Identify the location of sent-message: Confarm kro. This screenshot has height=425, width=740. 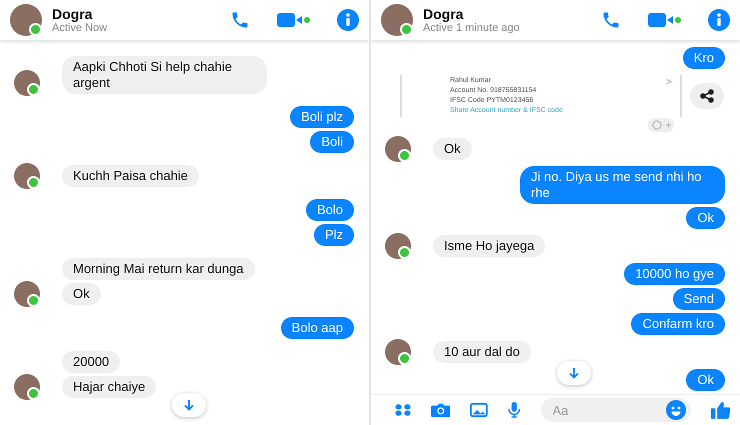
(678, 324).